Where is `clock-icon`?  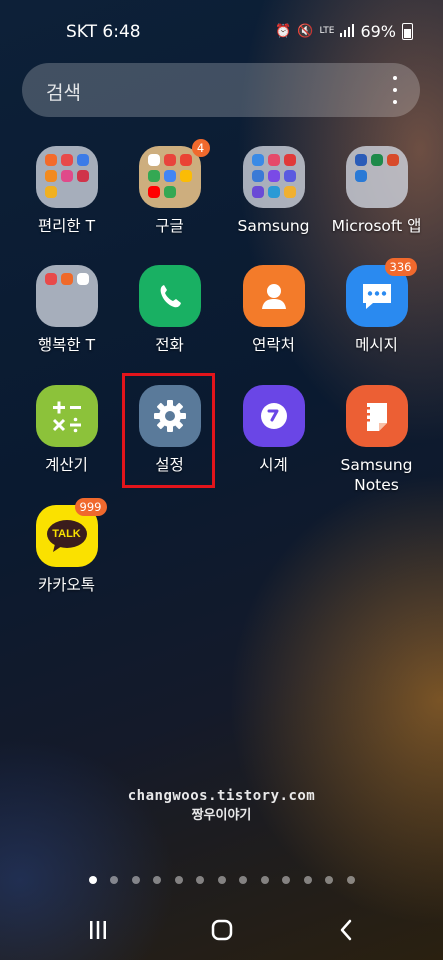 clock-icon is located at coordinates (274, 416).